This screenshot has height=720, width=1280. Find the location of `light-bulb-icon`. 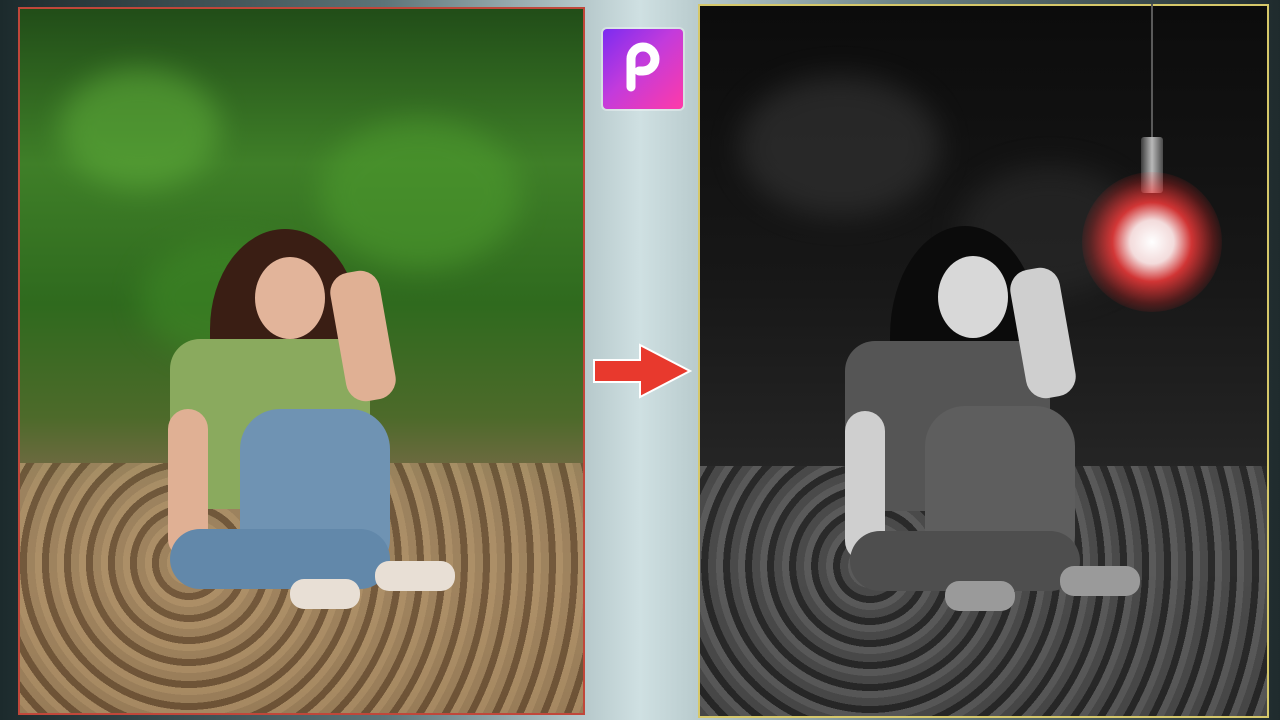

light-bulb-icon is located at coordinates (1152, 242).